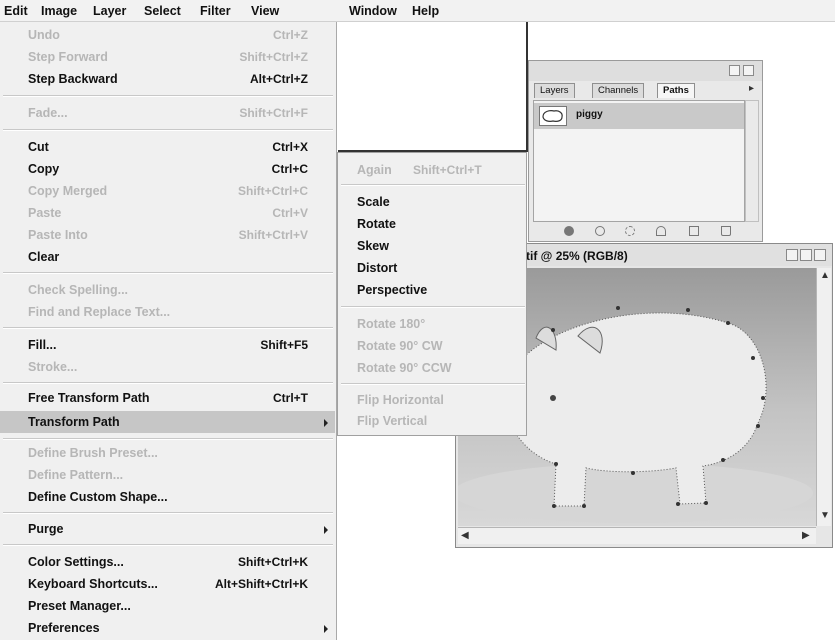  Describe the element at coordinates (167, 169) in the screenshot. I see `menu-item-copy: Copy Ctrl+C` at that location.